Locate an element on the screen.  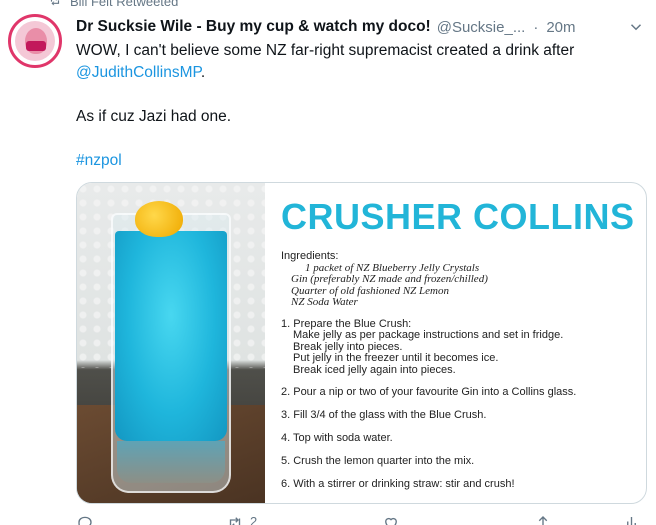
share-button is located at coordinates (543, 519).